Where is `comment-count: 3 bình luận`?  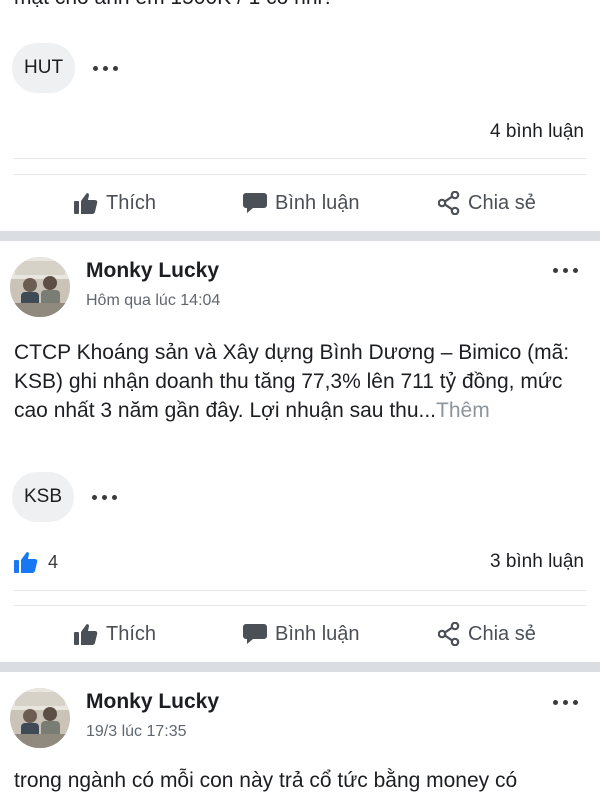
comment-count: 3 bình luận is located at coordinates (537, 562).